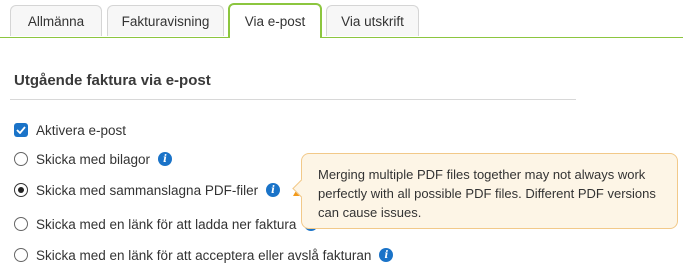 The width and height of the screenshot is (683, 278). What do you see at coordinates (372, 20) in the screenshot?
I see `tab-via-utskrift: Via utskrift` at bounding box center [372, 20].